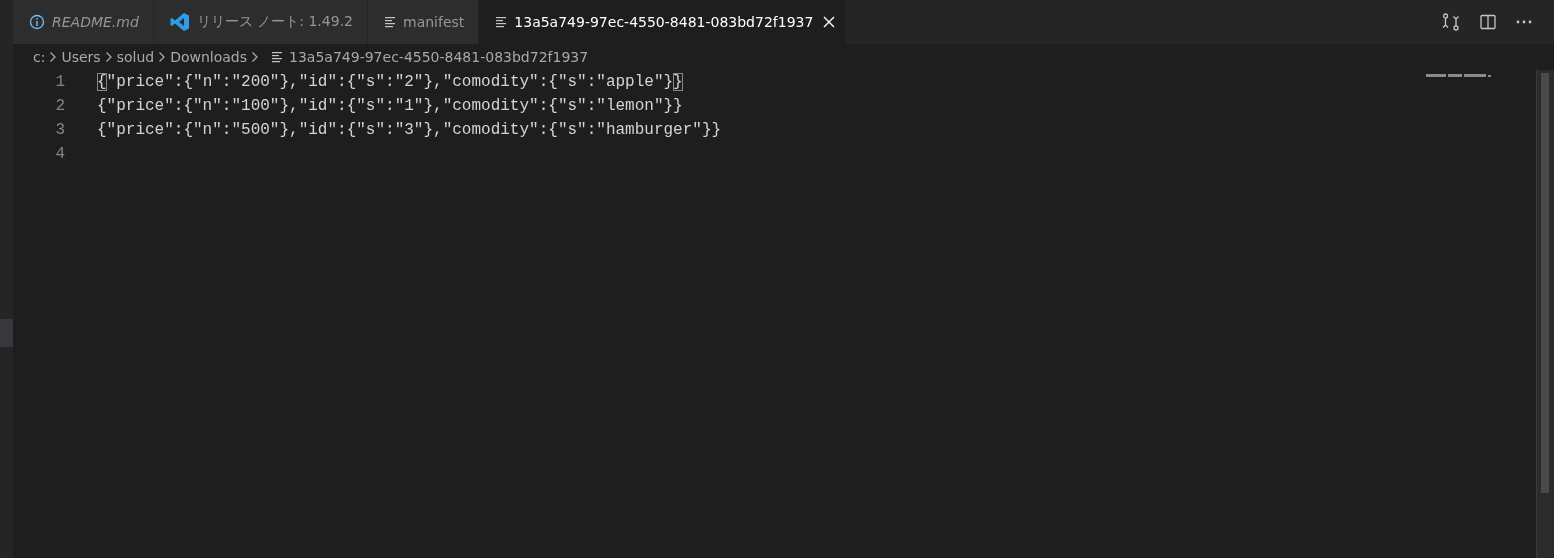 The height and width of the screenshot is (558, 1554). Describe the element at coordinates (59, 82) in the screenshot. I see `line-number: 1` at that location.